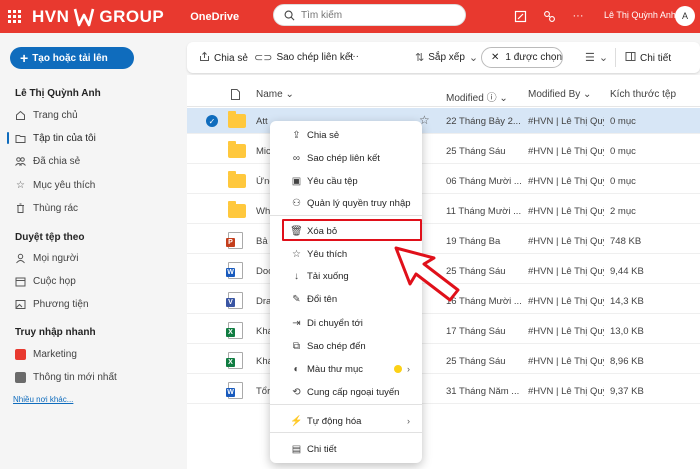  What do you see at coordinates (559, 94) in the screenshot?
I see `column-modified-by: Modified By ⌄` at bounding box center [559, 94].